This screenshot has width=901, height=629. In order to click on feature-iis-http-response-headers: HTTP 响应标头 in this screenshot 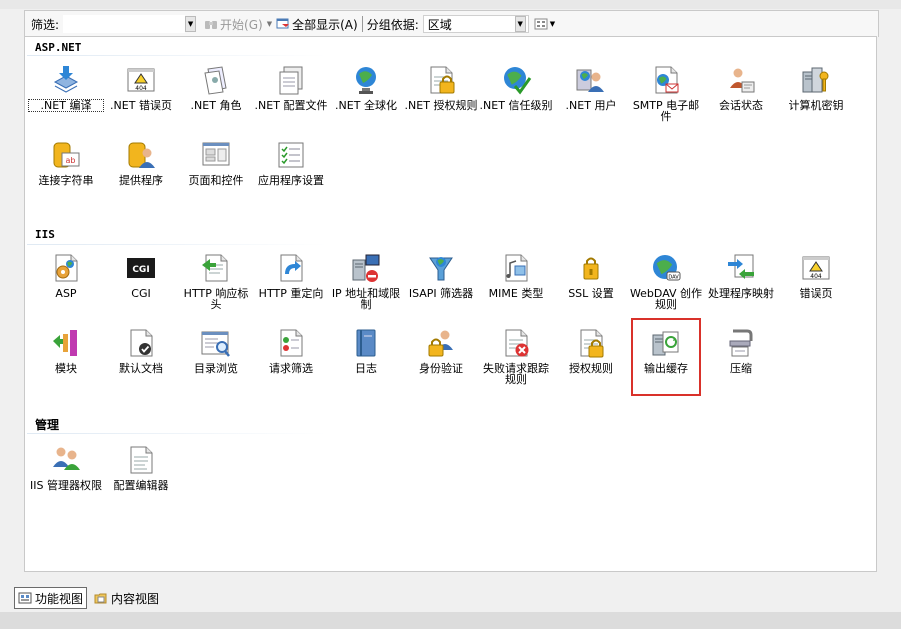, I will do `click(216, 280)`.